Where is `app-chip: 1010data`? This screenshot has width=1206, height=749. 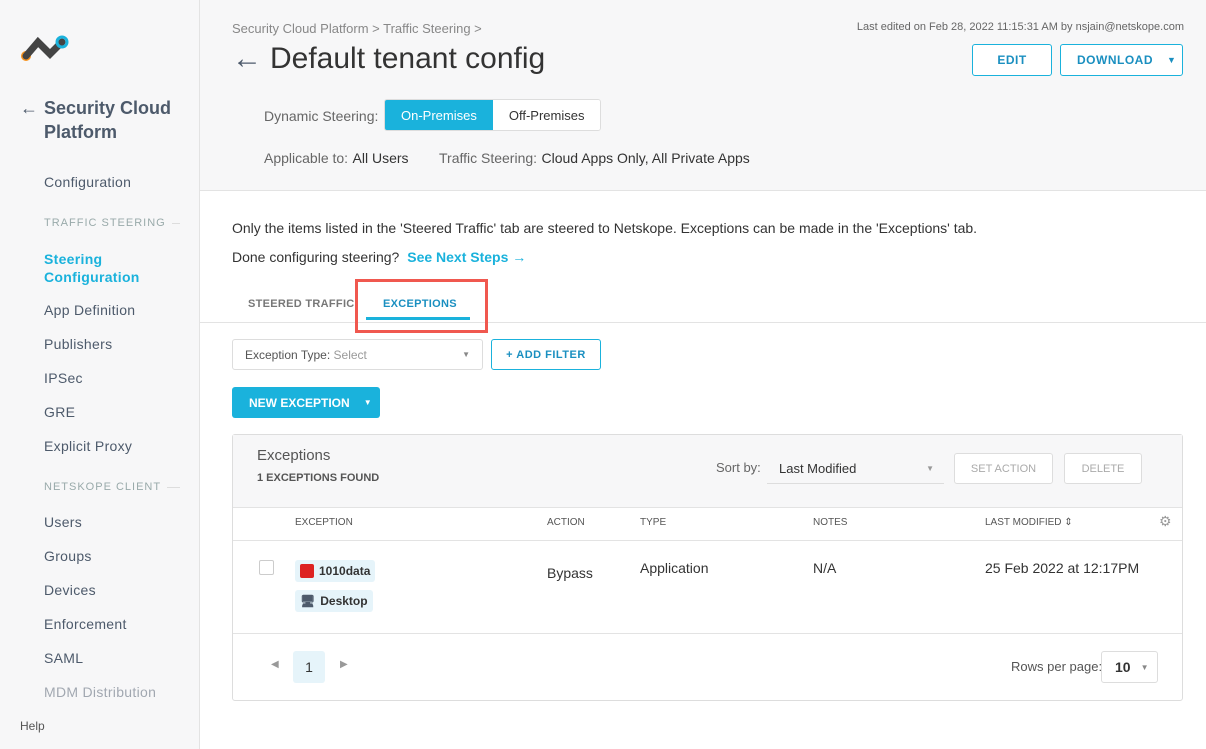
app-chip: 1010data is located at coordinates (335, 571).